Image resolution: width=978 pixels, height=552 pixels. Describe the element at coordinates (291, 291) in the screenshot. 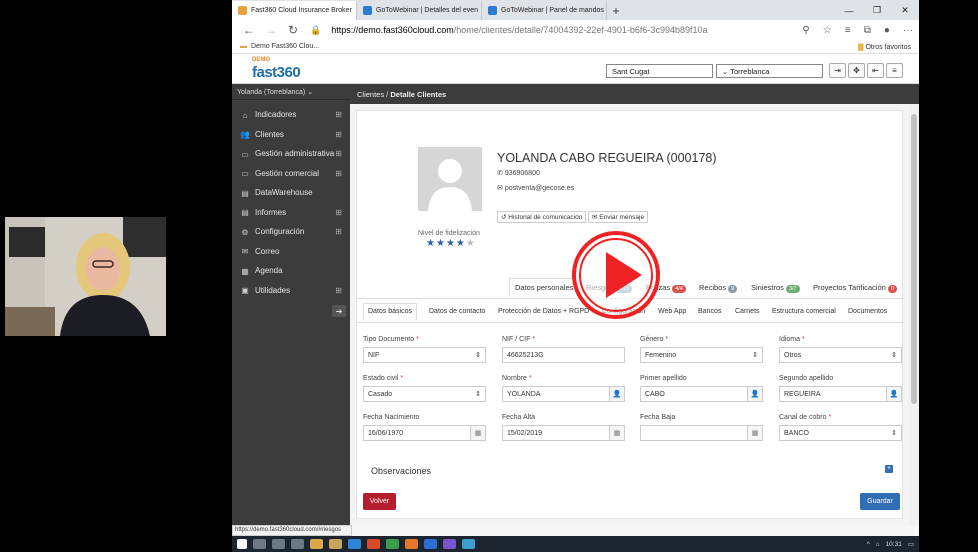

I see `sidebar-item-utilidades: ▣ Utilidades ⊞` at that location.